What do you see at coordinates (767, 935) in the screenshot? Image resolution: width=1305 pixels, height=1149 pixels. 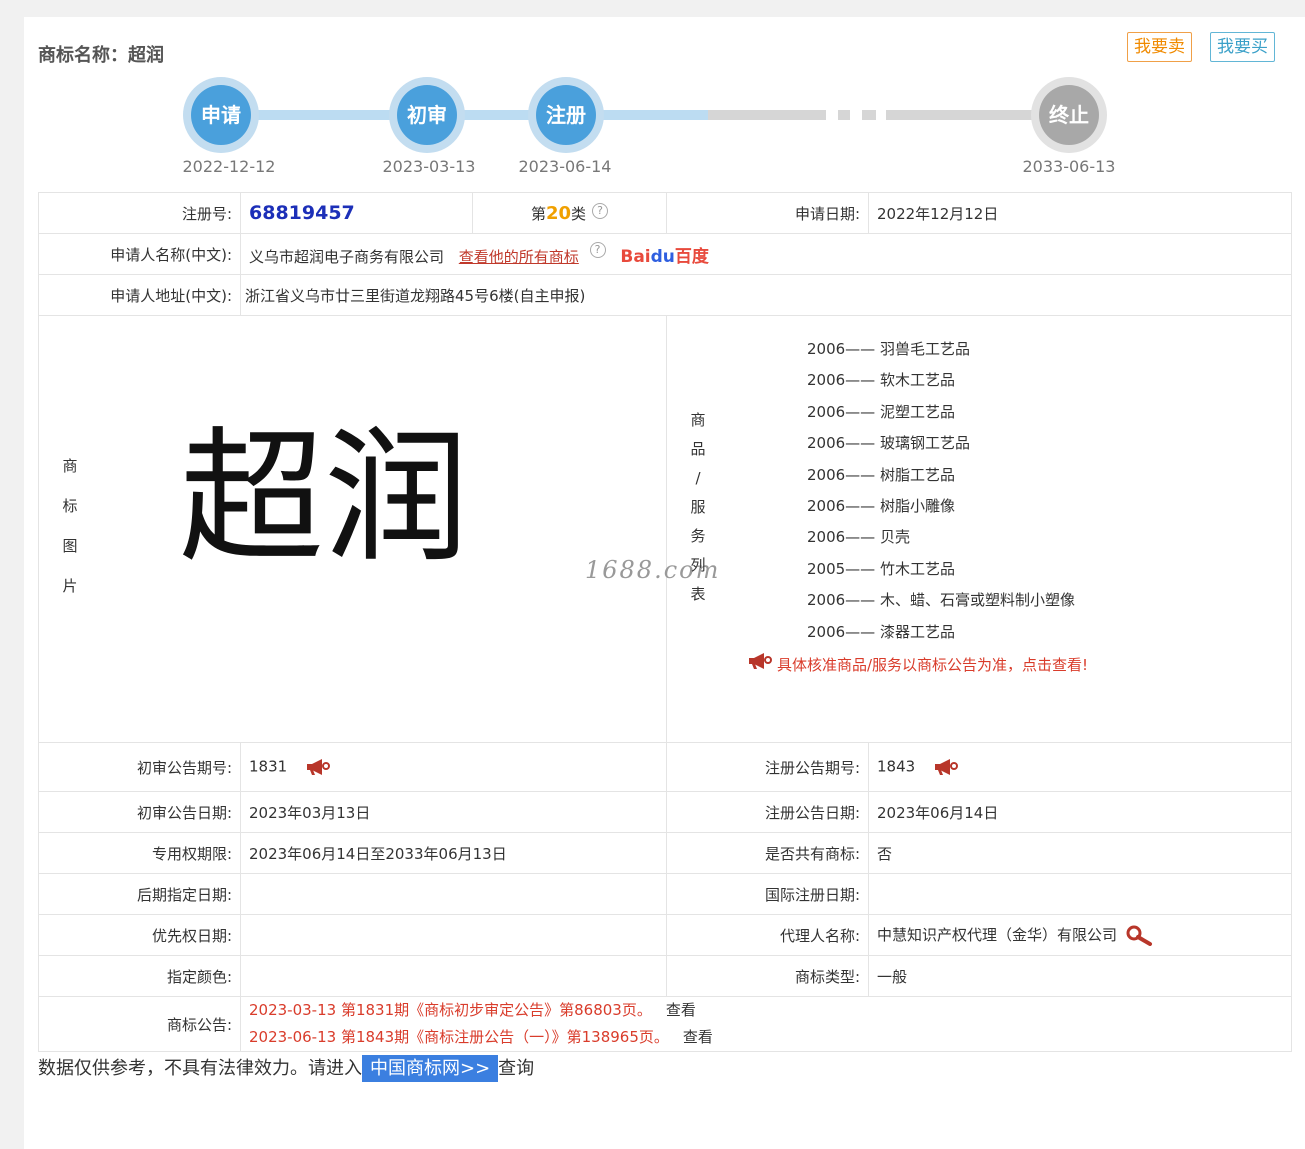 I see `agent-label: 代理人名称:` at bounding box center [767, 935].